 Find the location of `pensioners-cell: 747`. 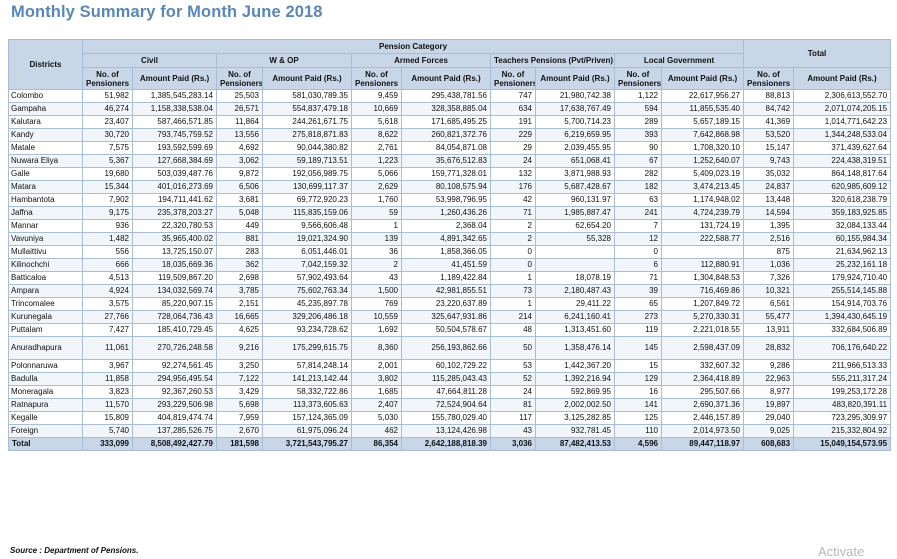

pensioners-cell: 747 is located at coordinates (513, 96).